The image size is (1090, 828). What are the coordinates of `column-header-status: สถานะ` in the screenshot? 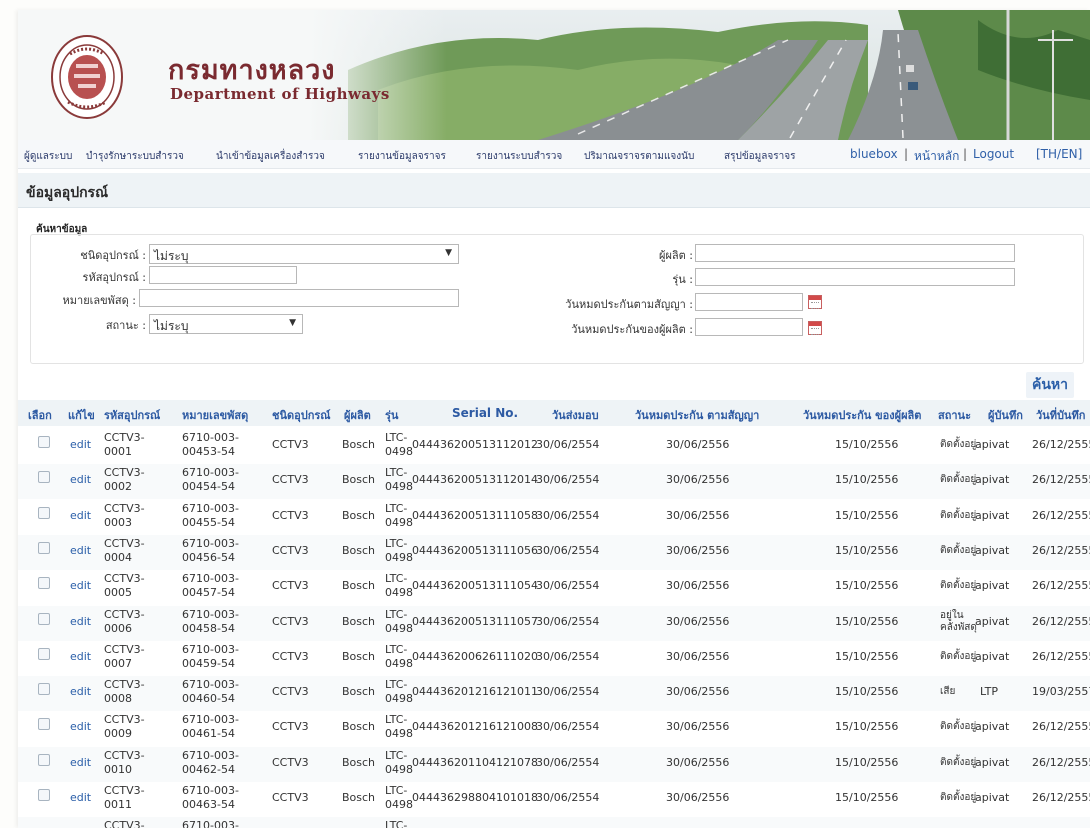 It's located at (954, 415).